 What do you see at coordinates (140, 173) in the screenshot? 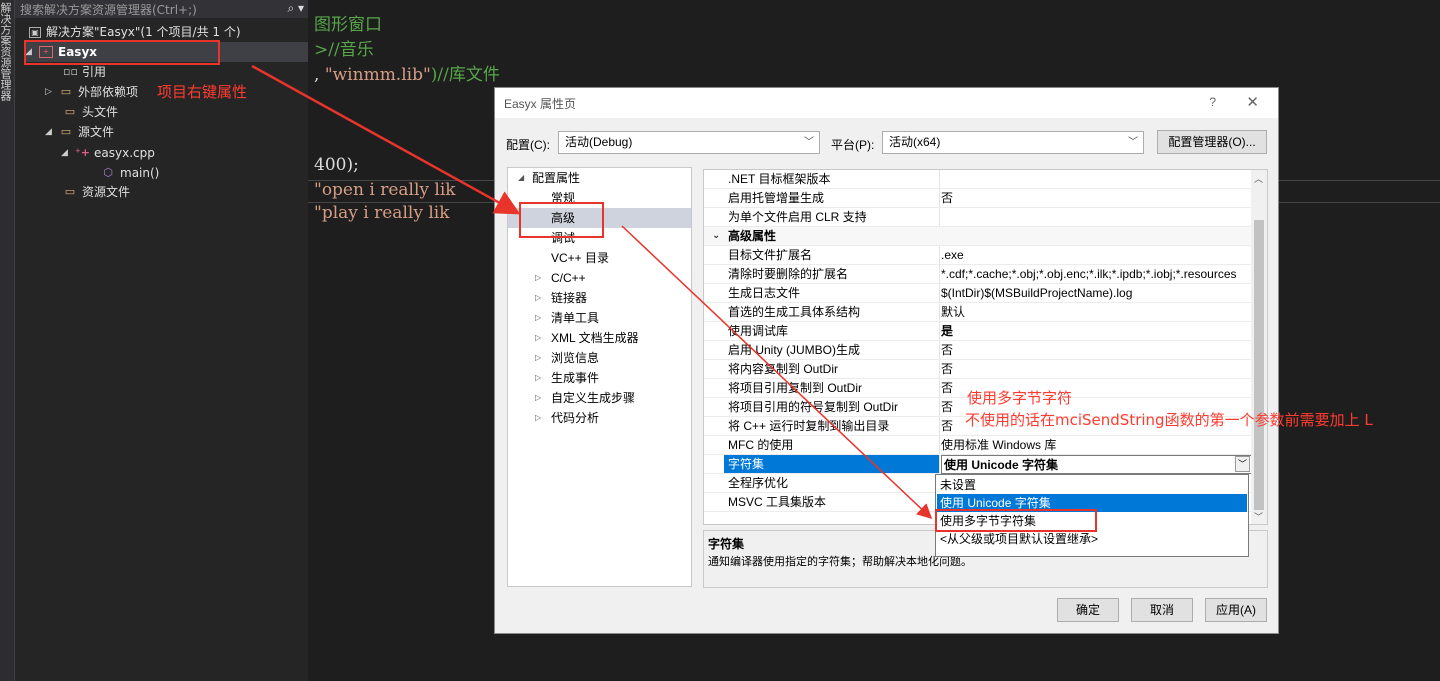
I see `tree-node-label: main()` at bounding box center [140, 173].